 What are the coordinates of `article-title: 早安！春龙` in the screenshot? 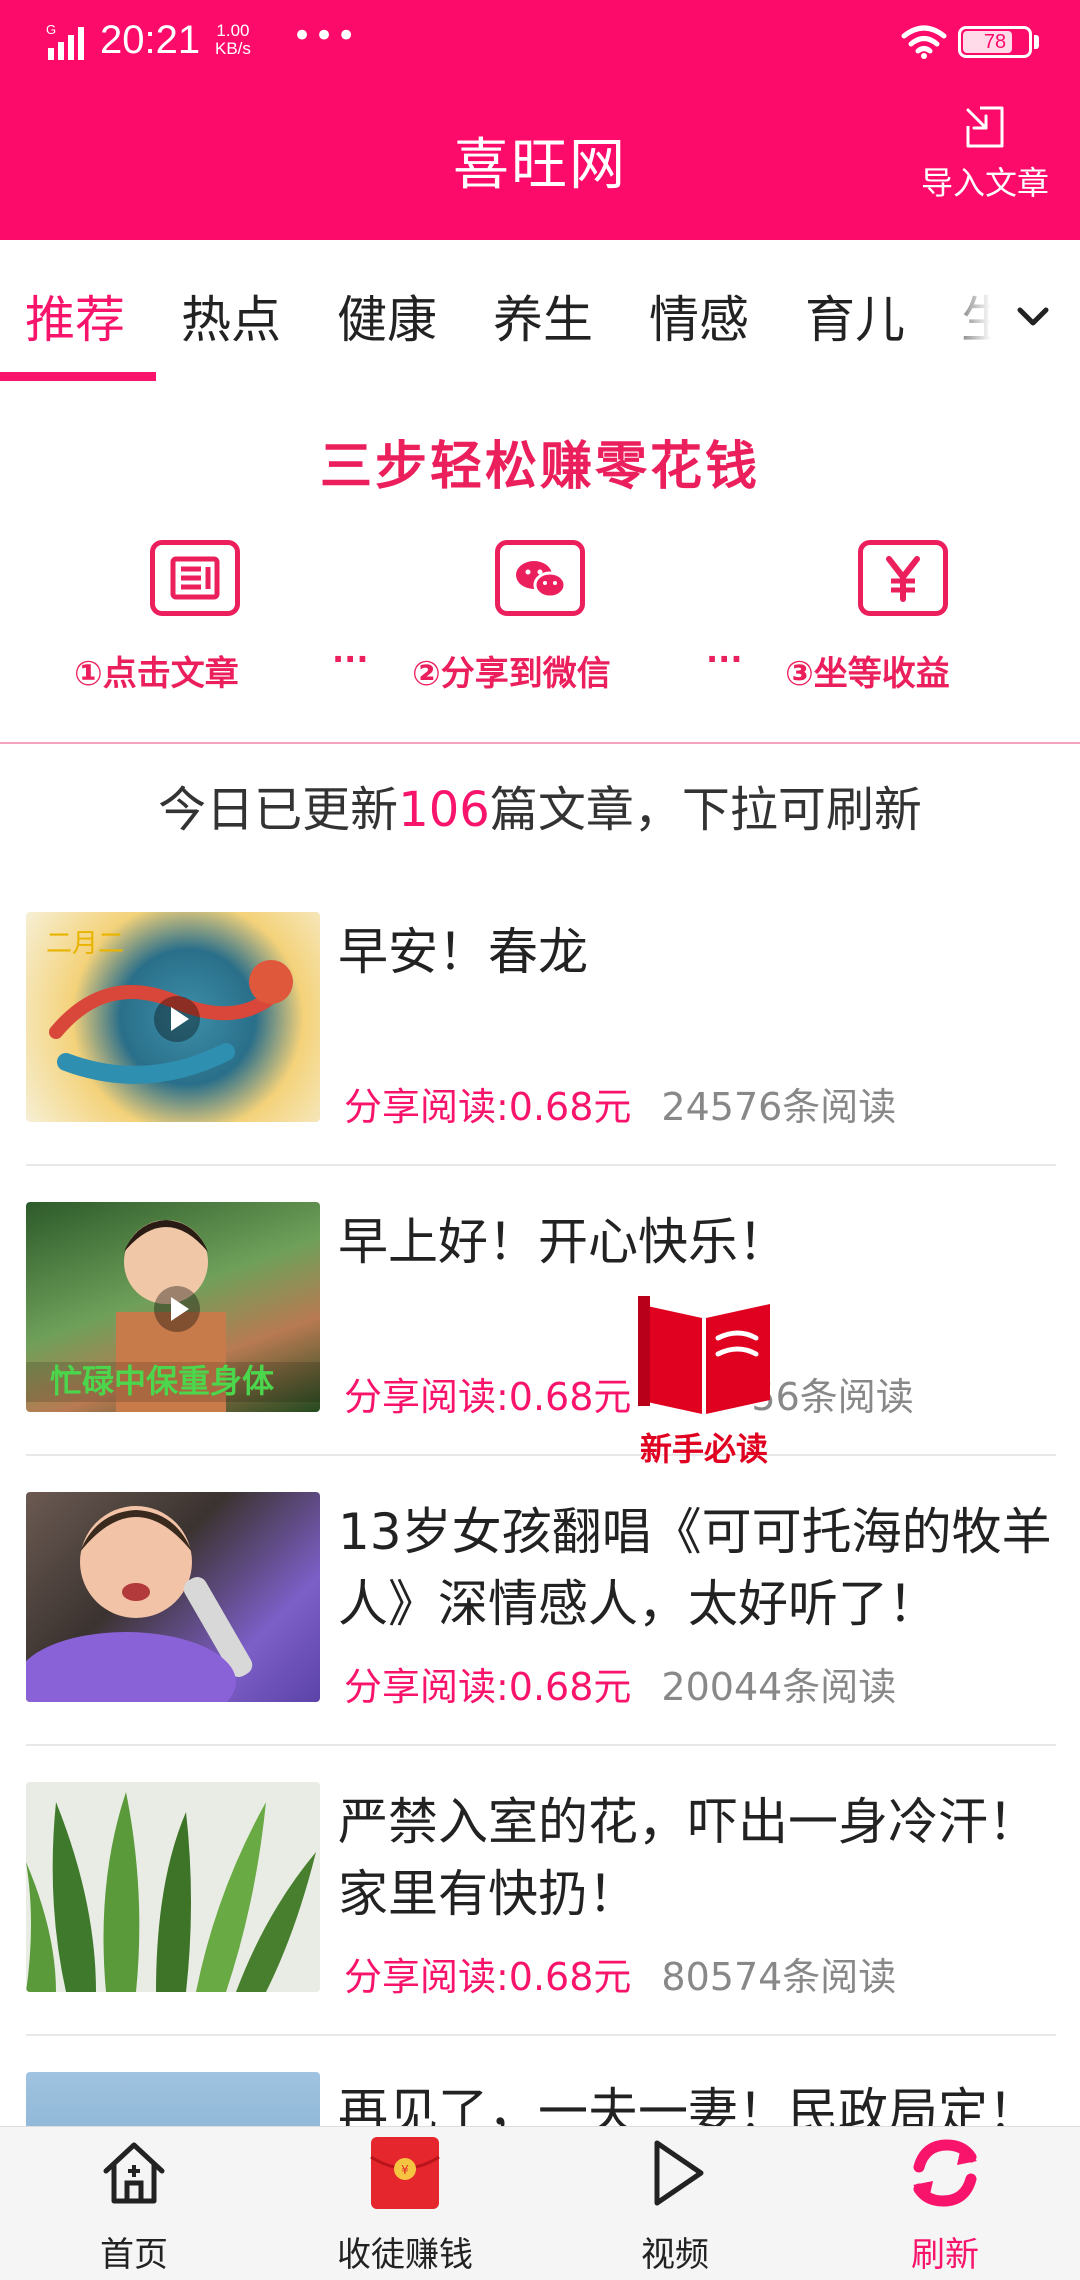 It's located at (463, 952).